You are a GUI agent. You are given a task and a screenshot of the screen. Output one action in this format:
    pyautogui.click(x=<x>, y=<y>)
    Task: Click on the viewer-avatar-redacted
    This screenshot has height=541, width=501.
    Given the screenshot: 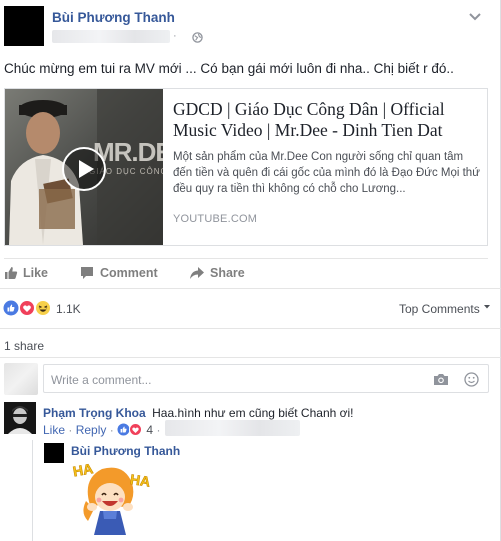 What is the action you would take?
    pyautogui.click(x=21, y=379)
    